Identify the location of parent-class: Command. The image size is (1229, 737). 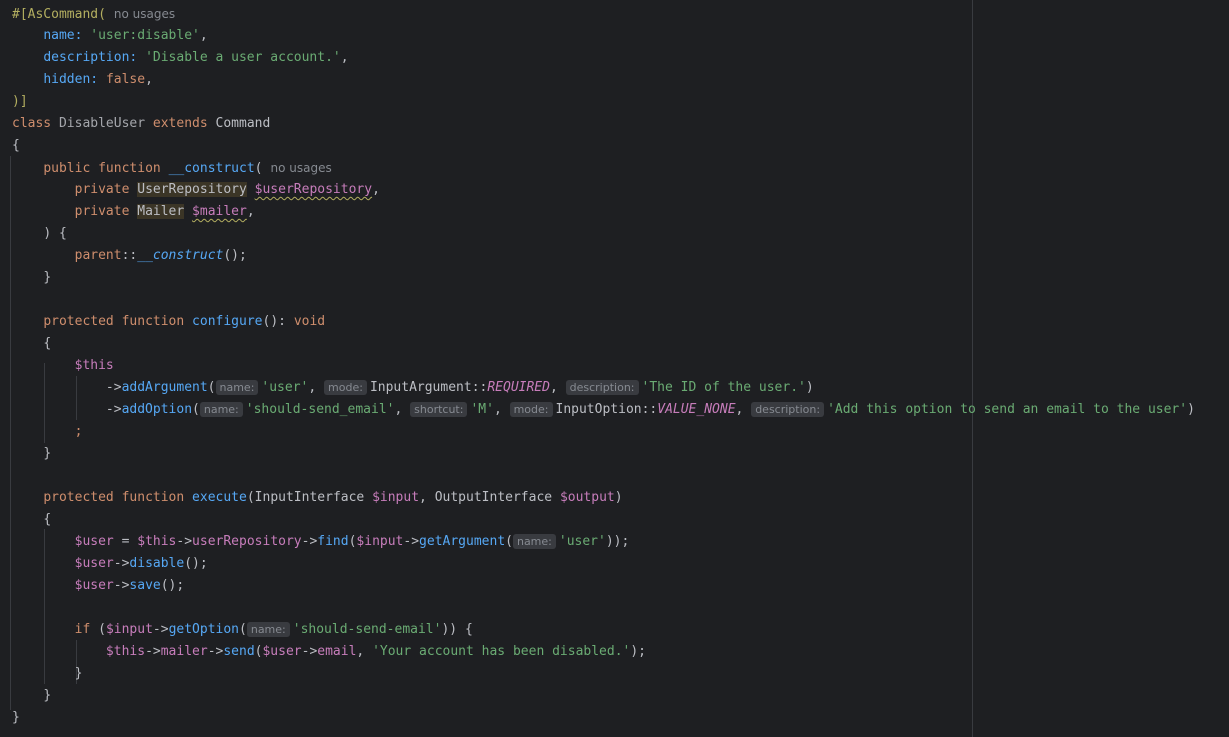
(243, 123).